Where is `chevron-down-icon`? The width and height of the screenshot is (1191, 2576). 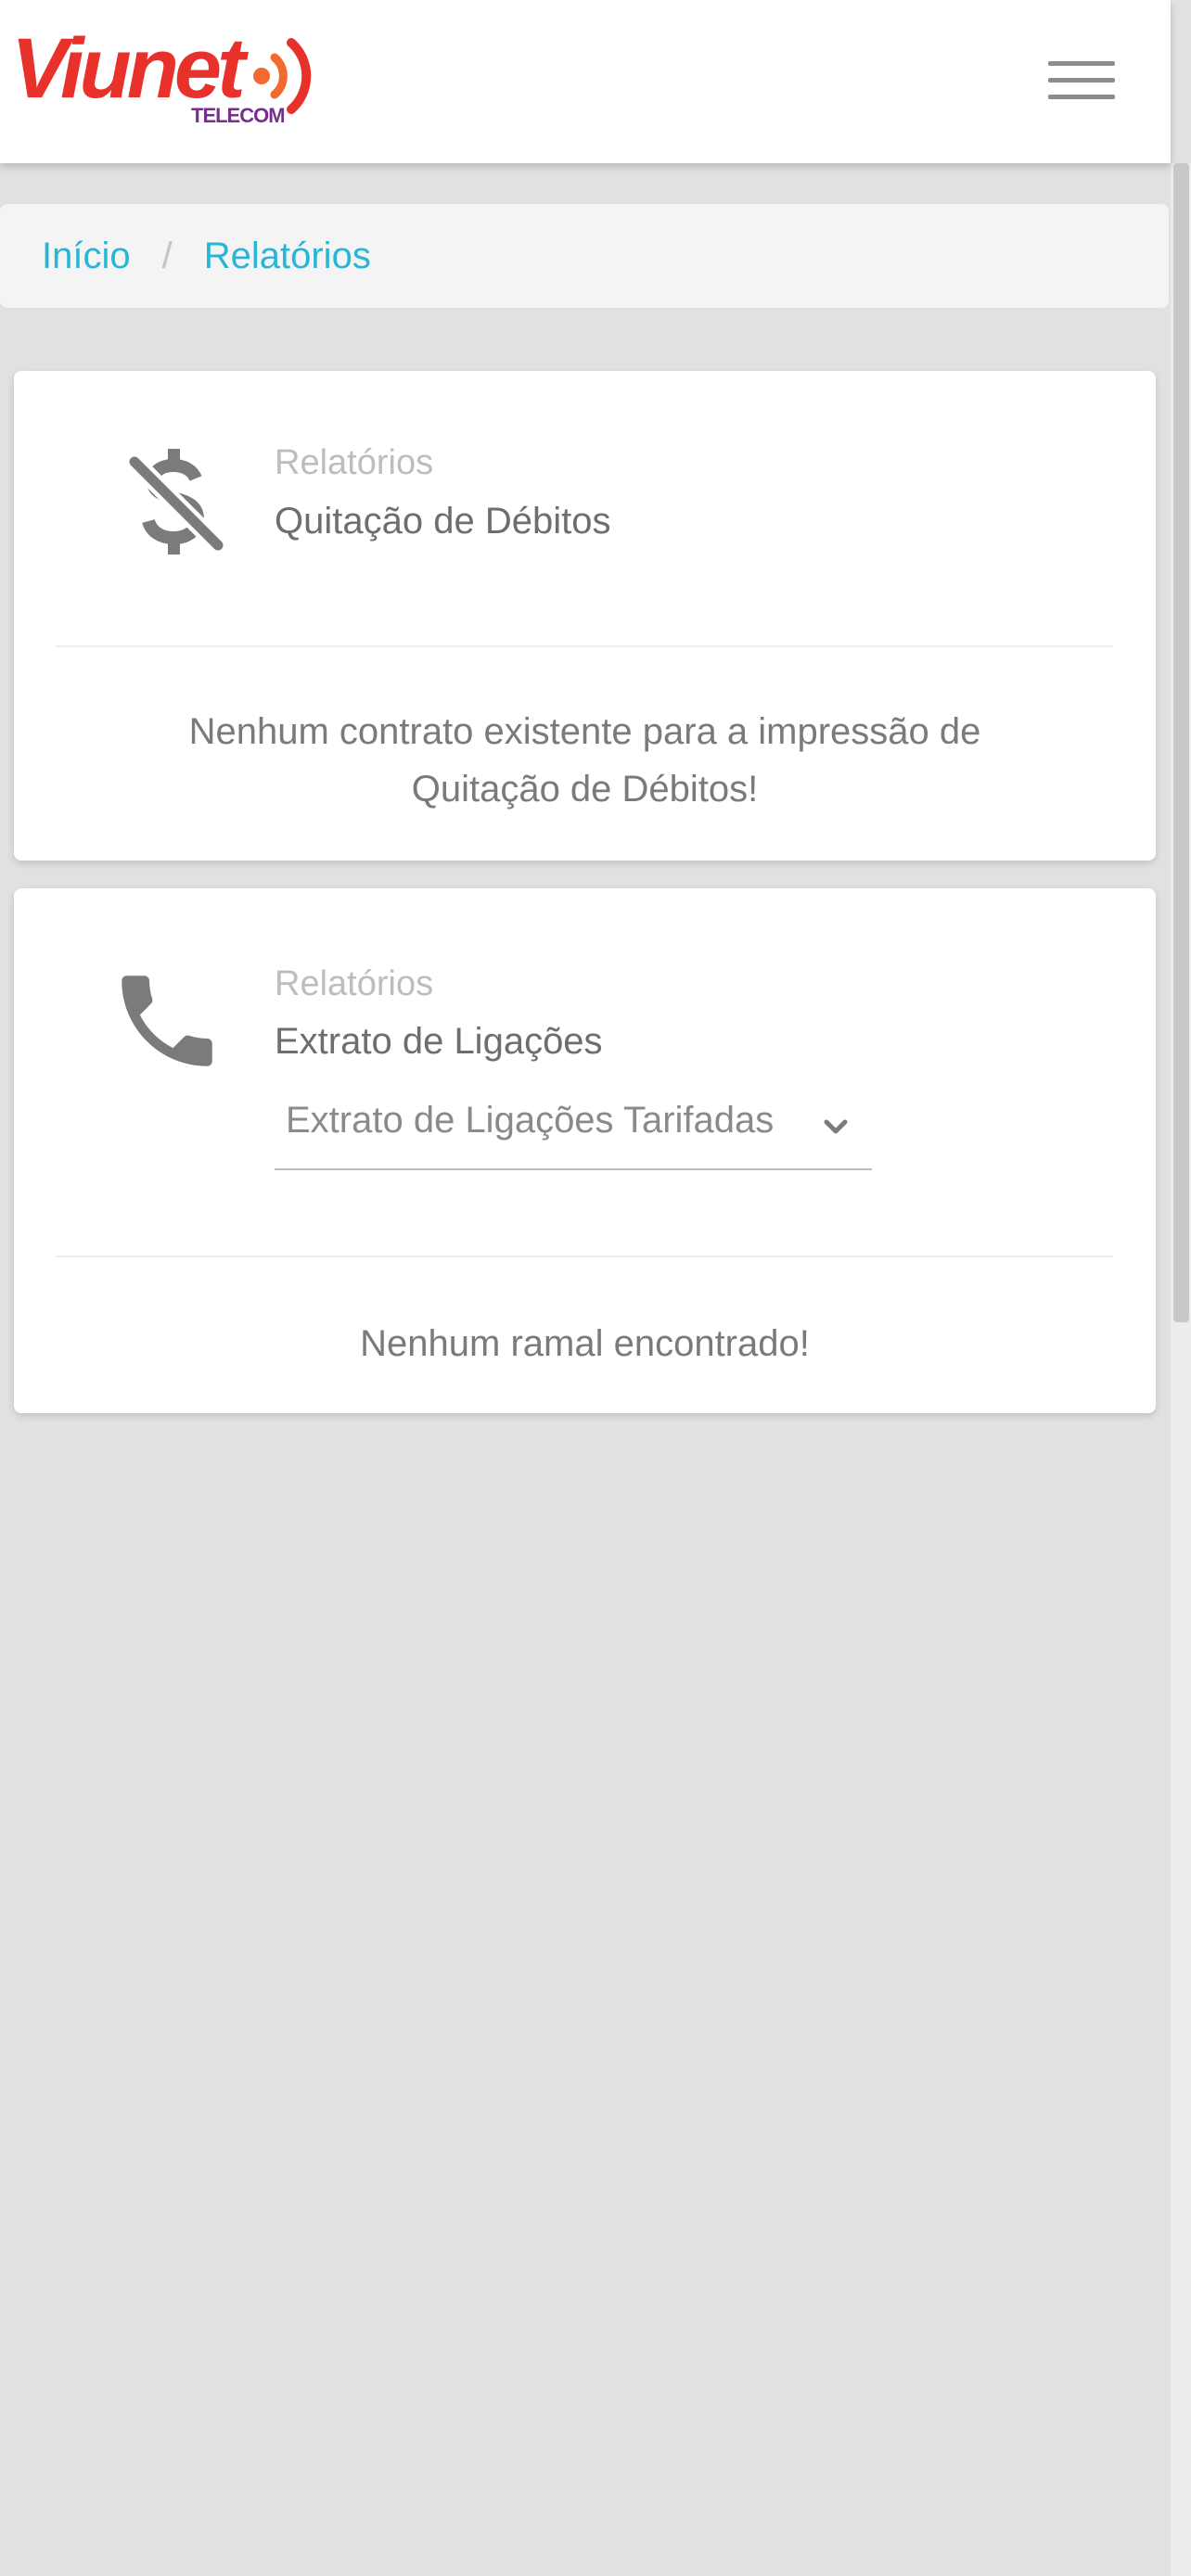
chevron-down-icon is located at coordinates (836, 1126).